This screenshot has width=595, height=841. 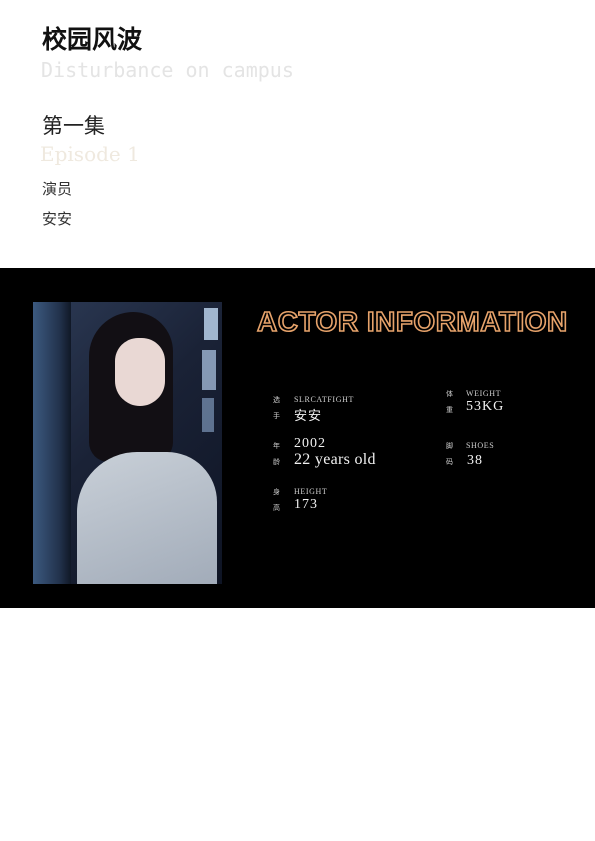 What do you see at coordinates (276, 400) in the screenshot?
I see `player-cn-top: 选` at bounding box center [276, 400].